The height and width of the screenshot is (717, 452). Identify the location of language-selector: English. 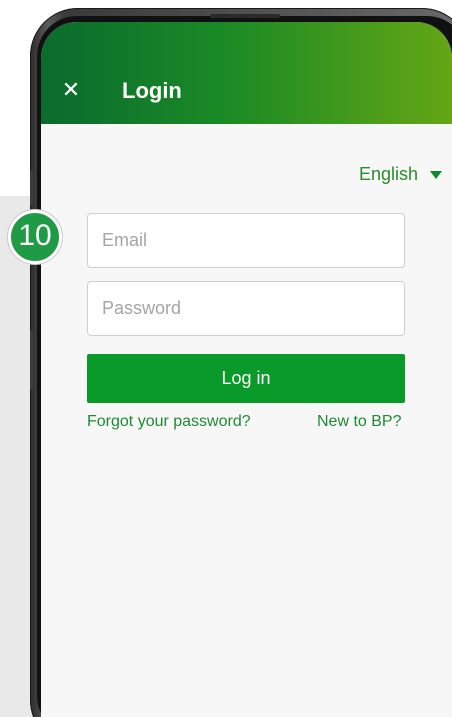
(400, 174).